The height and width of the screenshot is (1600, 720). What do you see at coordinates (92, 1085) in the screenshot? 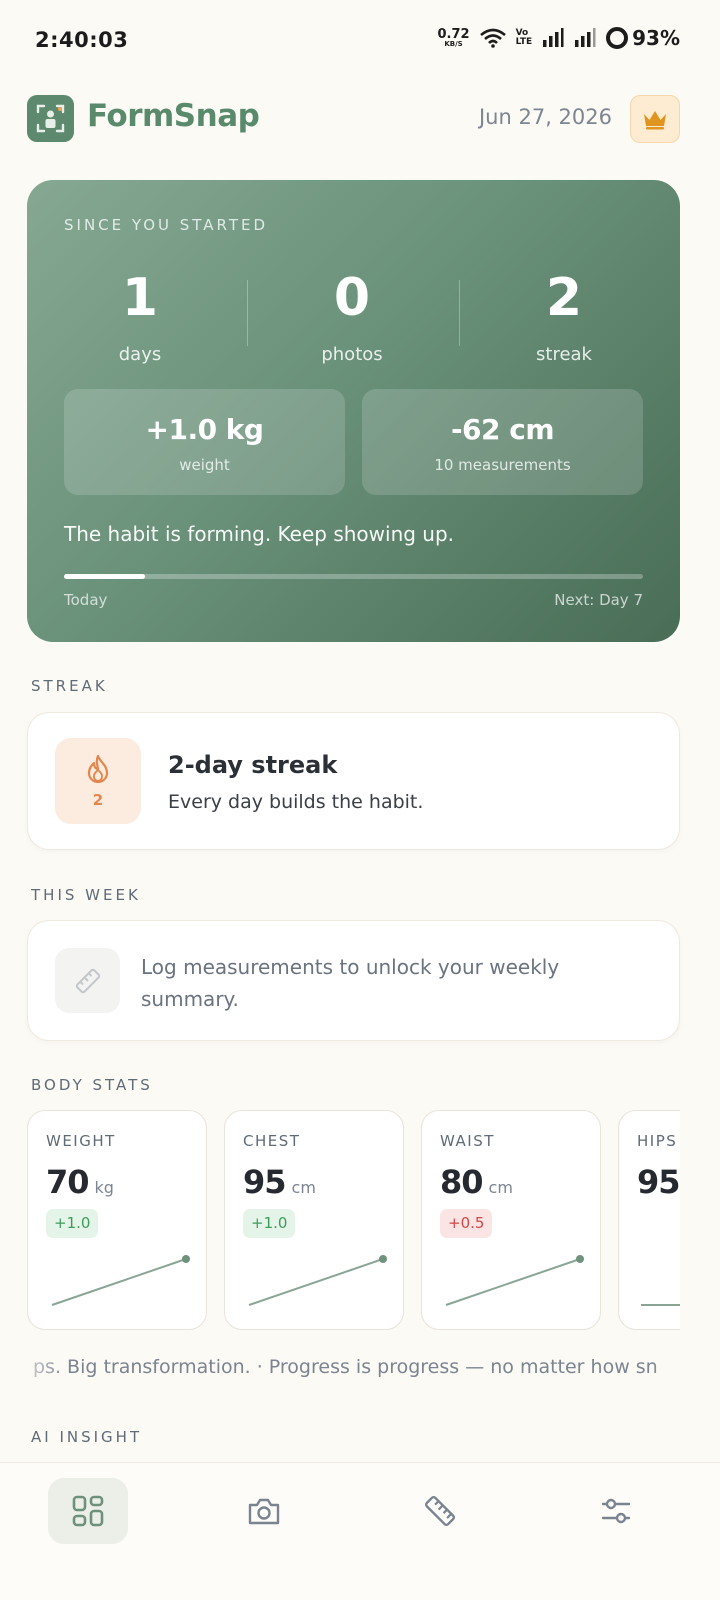
I see `body-stats-section-title: BODY STATS` at bounding box center [92, 1085].